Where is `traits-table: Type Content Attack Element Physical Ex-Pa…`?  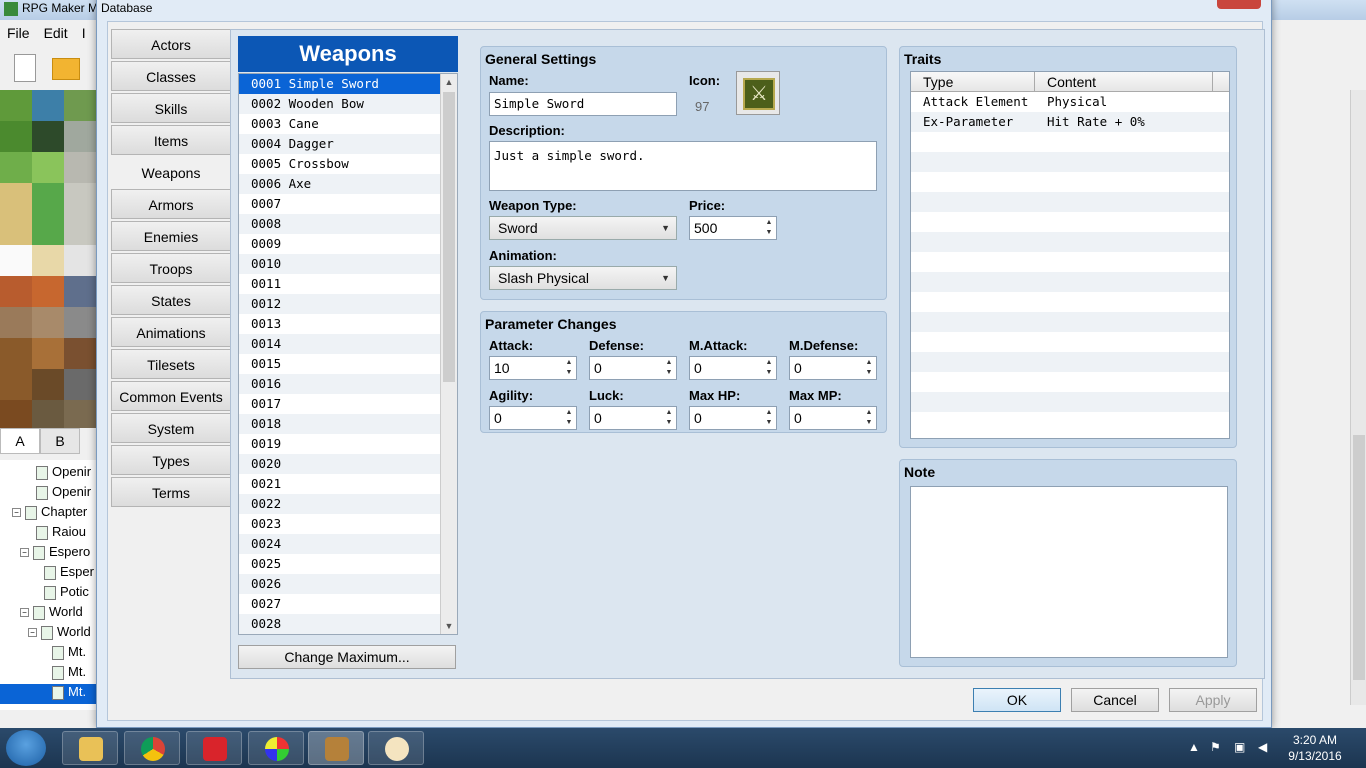 traits-table: Type Content Attack Element Physical Ex-Pa… is located at coordinates (1070, 255).